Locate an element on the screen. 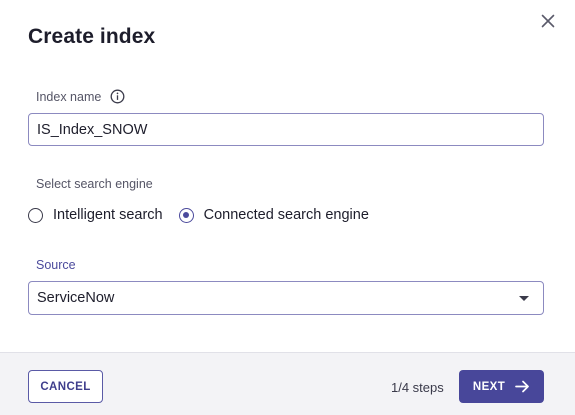 Image resolution: width=575 pixels, height=415 pixels. radio-connected-search-engine: Connected search engine is located at coordinates (273, 215).